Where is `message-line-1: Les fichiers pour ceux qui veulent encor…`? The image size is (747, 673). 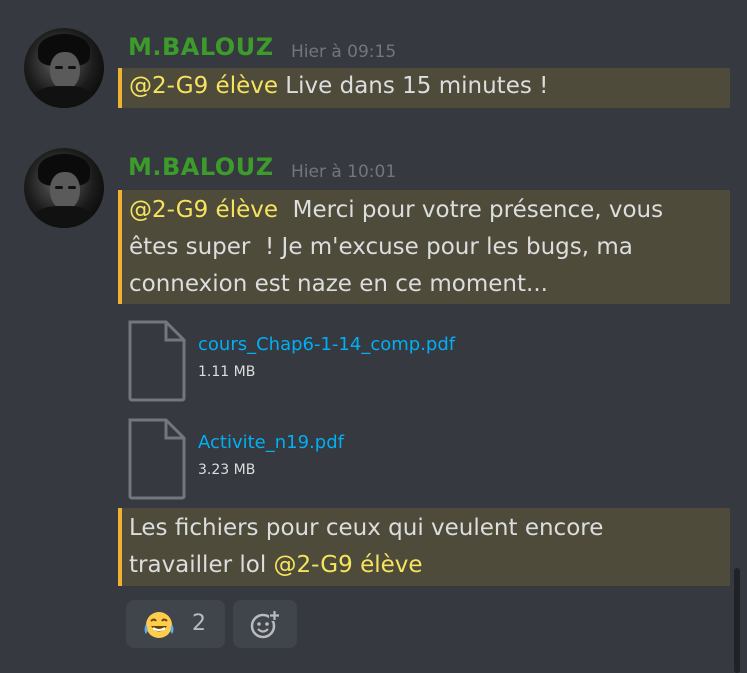 message-line-1: Les fichiers pour ceux qui veulent encor… is located at coordinates (366, 528).